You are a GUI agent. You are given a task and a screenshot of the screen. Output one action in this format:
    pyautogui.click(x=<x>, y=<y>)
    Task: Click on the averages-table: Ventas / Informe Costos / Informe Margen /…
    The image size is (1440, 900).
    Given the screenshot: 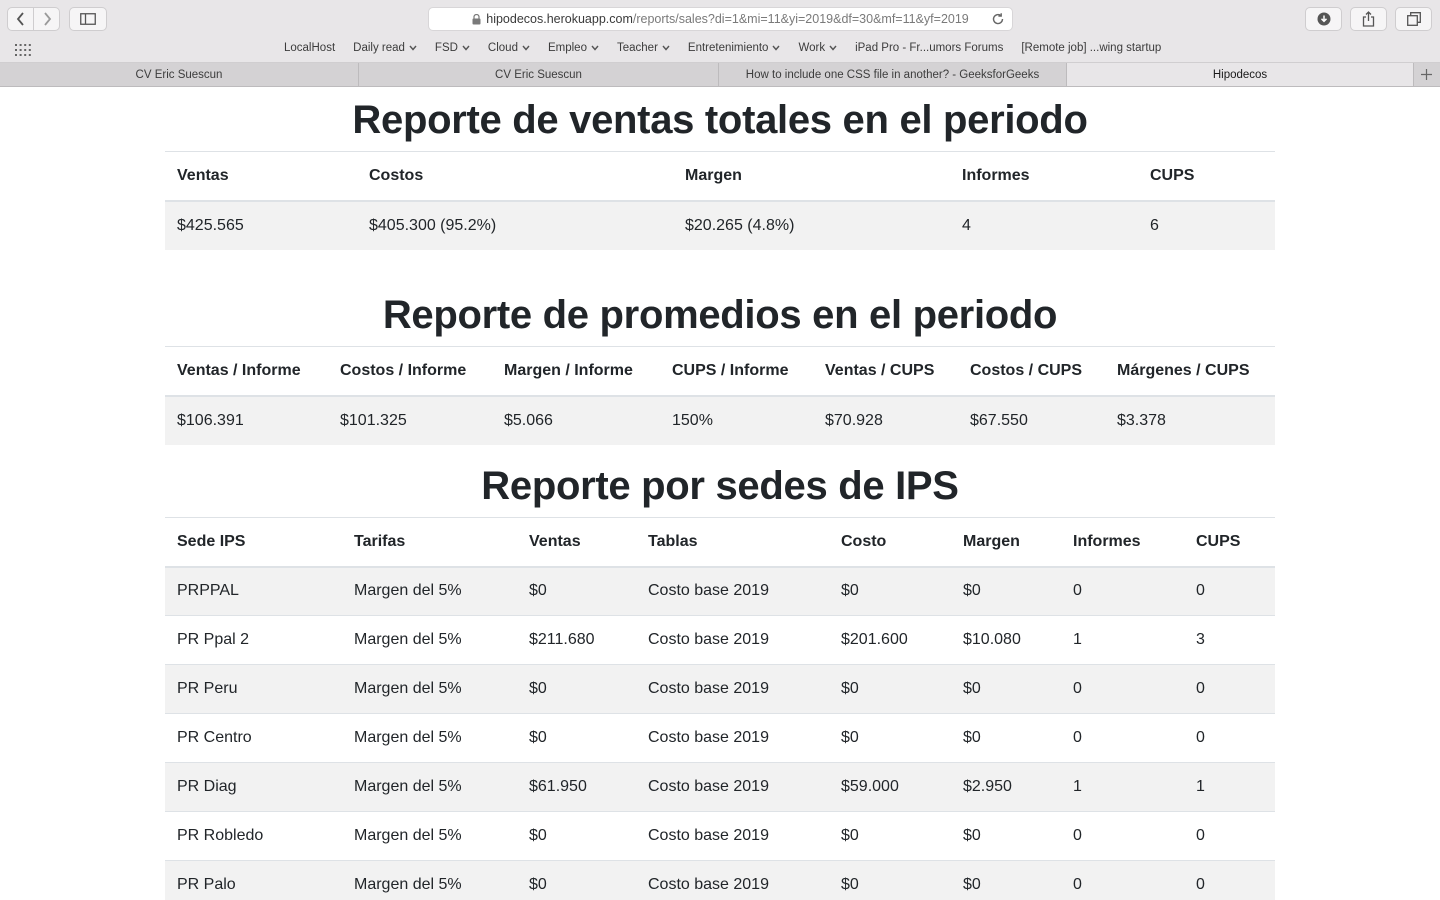 What is the action you would take?
    pyautogui.click(x=720, y=395)
    